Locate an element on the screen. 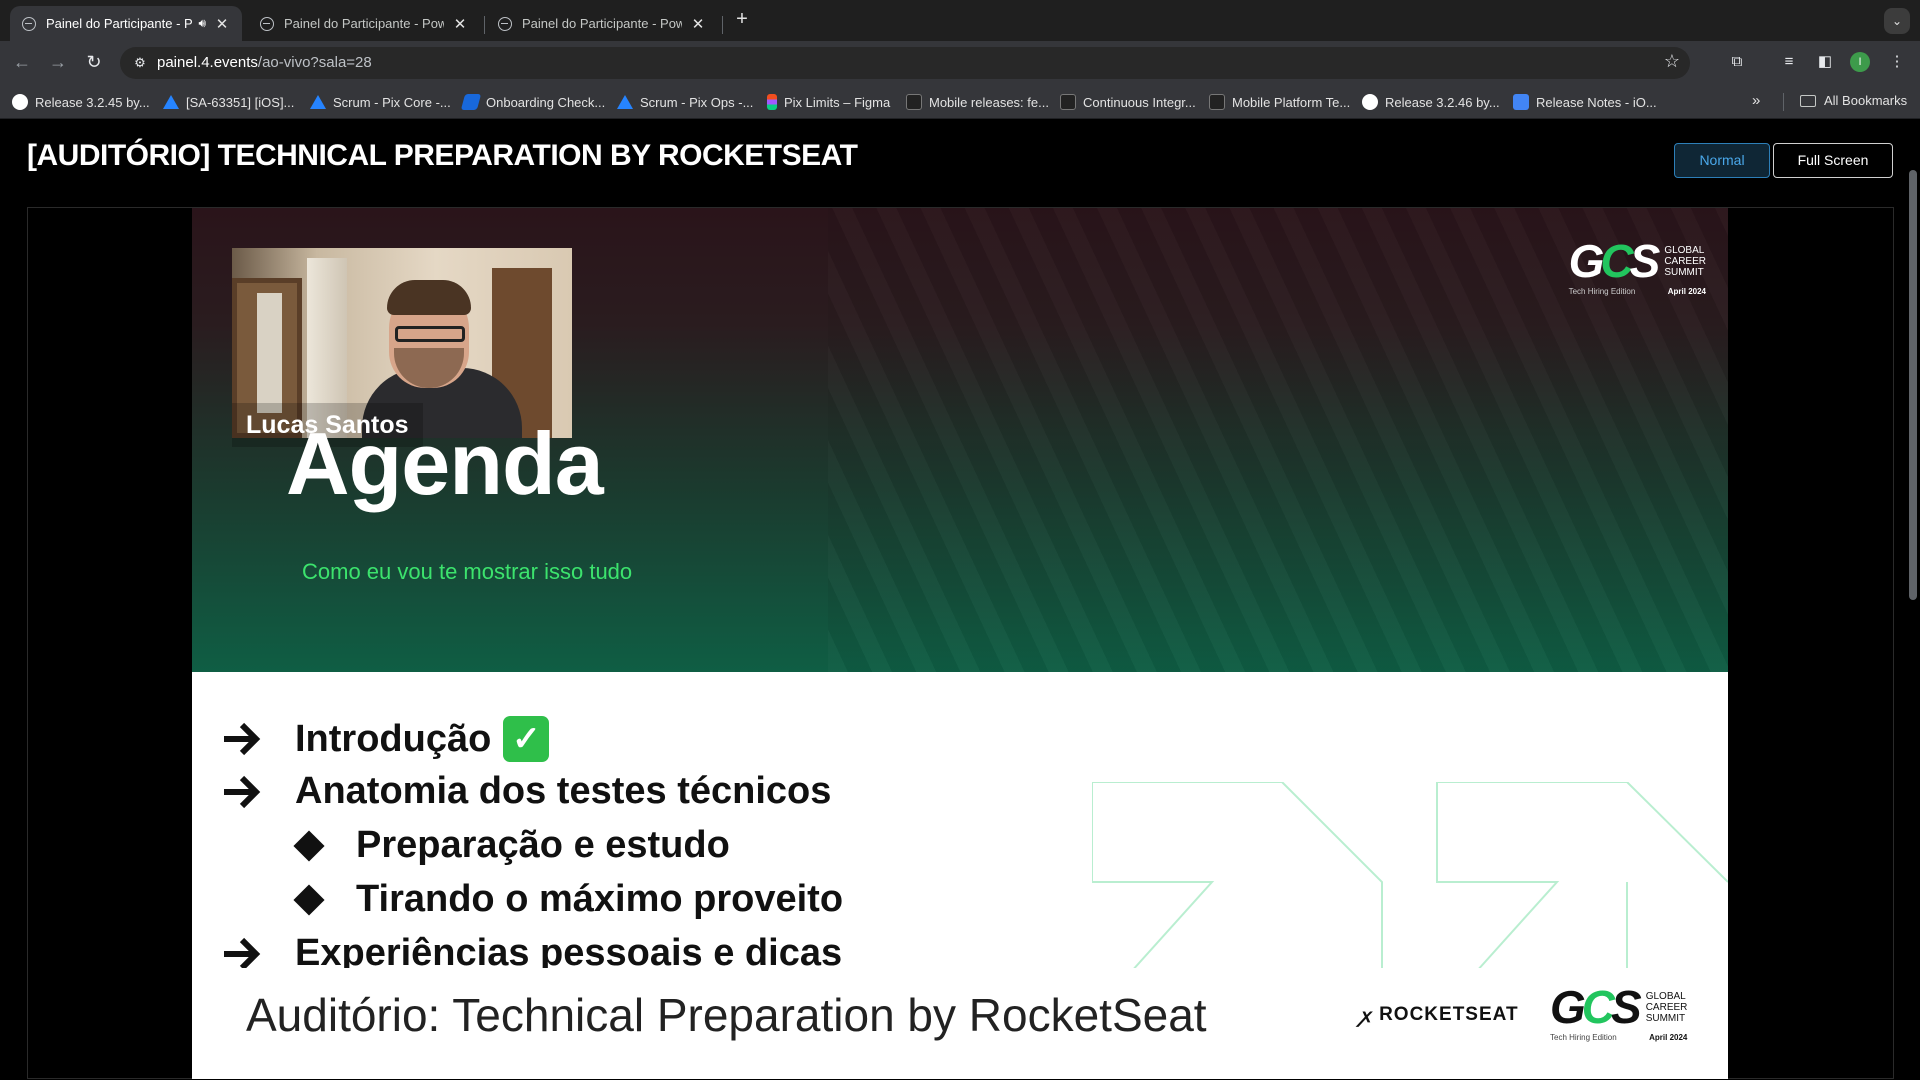  page-scrollbar is located at coordinates (1913, 385).